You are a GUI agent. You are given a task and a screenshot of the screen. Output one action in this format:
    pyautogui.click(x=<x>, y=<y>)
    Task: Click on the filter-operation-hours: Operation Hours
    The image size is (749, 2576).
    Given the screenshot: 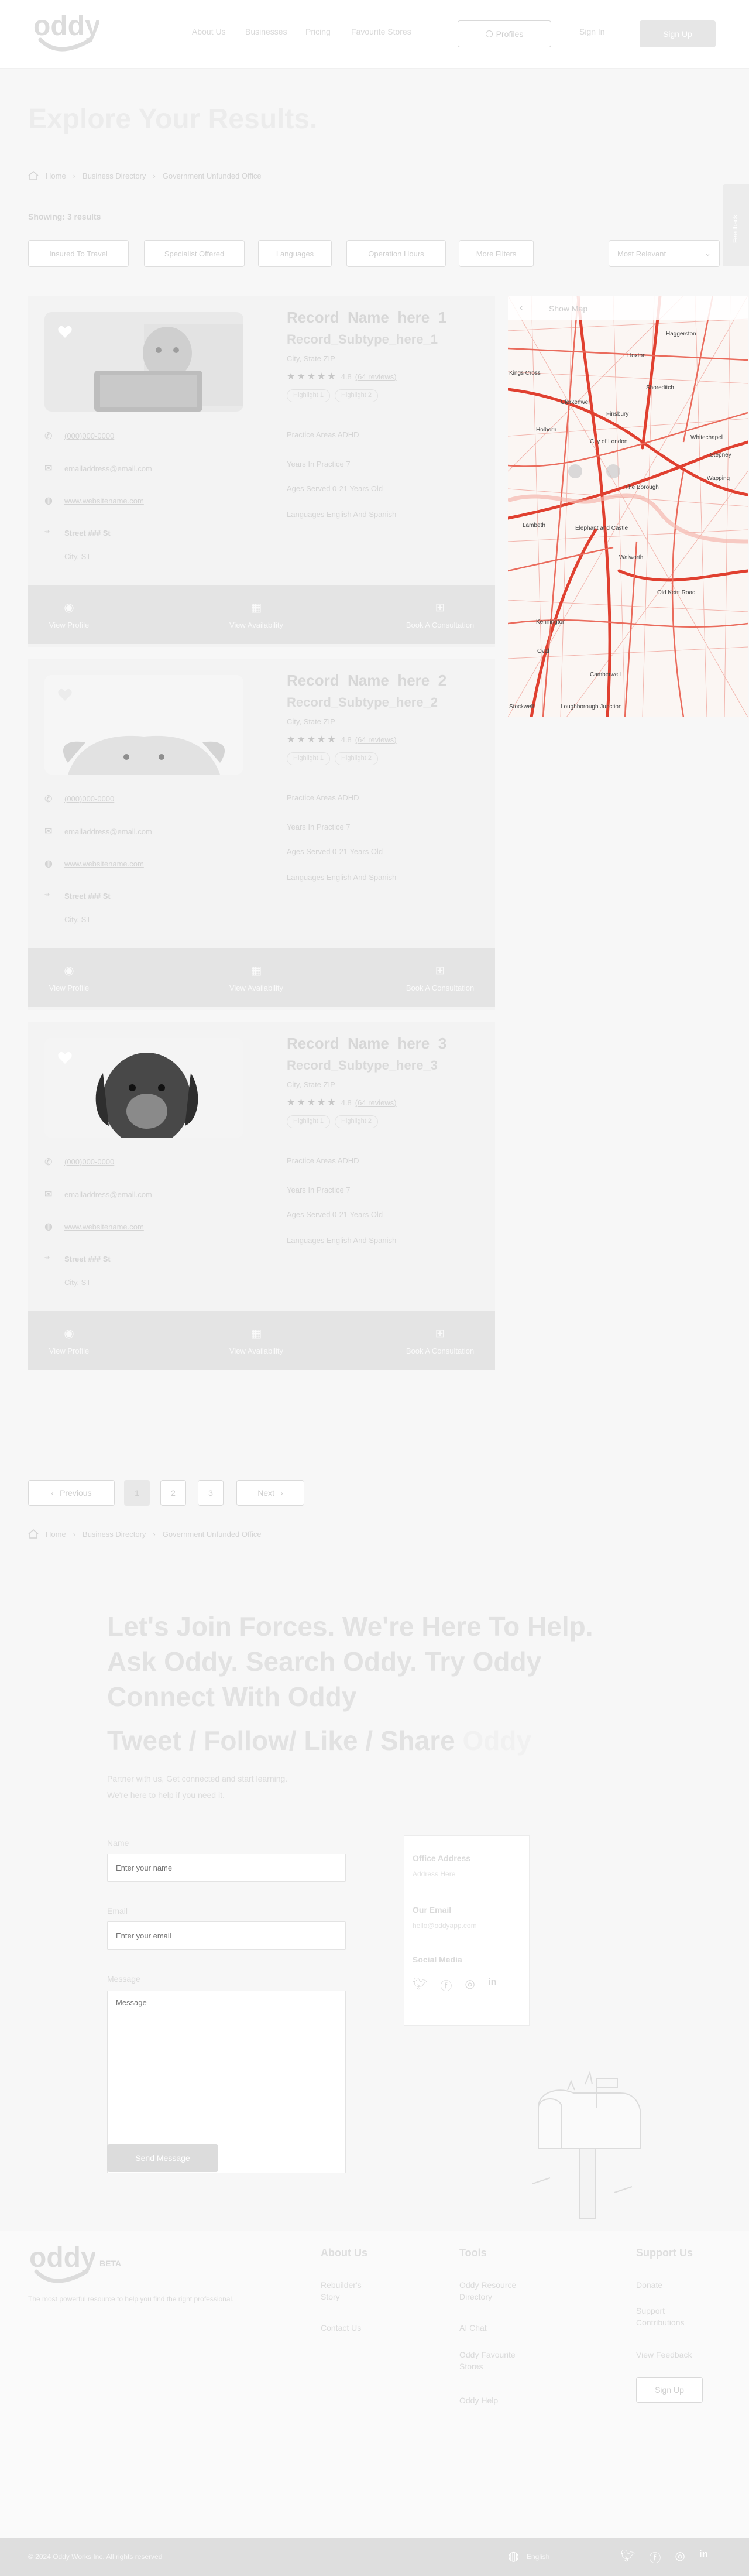 What is the action you would take?
    pyautogui.click(x=396, y=253)
    